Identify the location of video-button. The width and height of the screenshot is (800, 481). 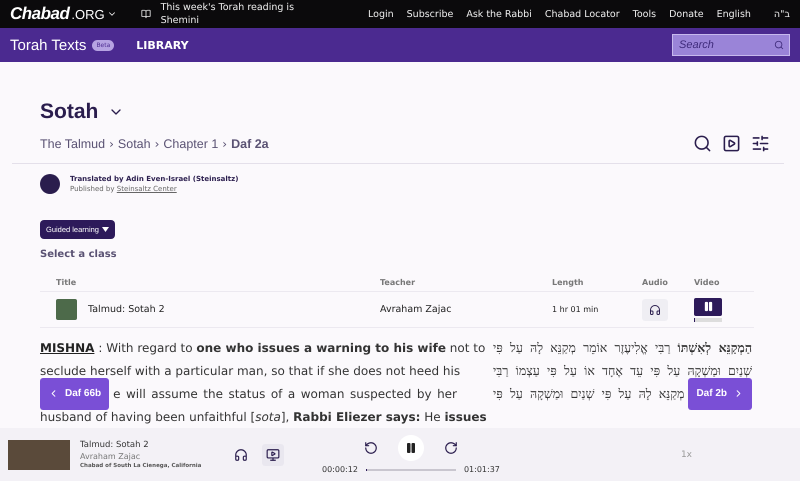
(708, 307).